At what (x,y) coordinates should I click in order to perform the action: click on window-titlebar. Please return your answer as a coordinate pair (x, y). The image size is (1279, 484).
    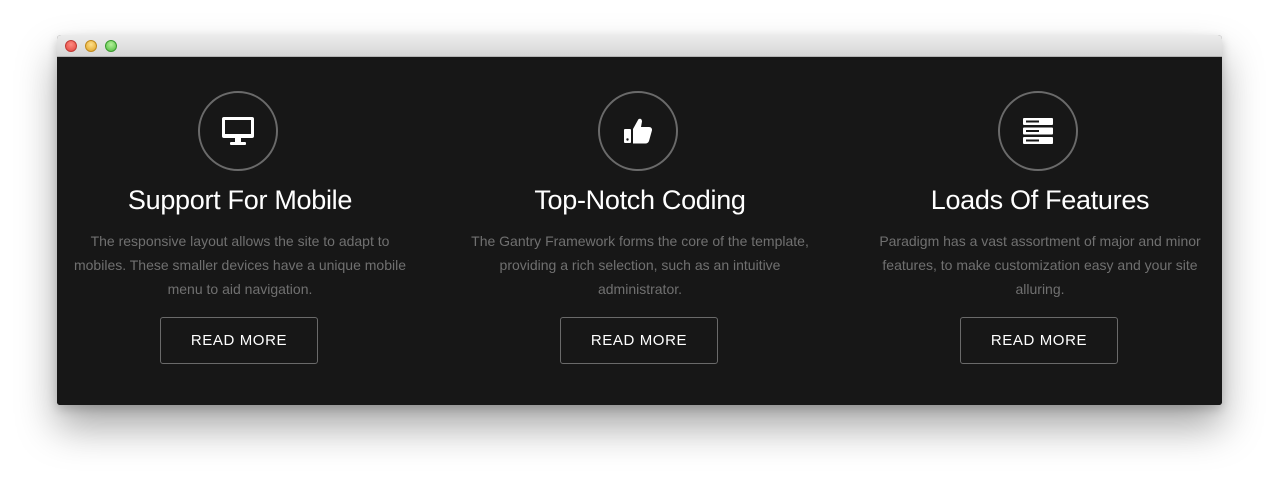
    Looking at the image, I should click on (639, 46).